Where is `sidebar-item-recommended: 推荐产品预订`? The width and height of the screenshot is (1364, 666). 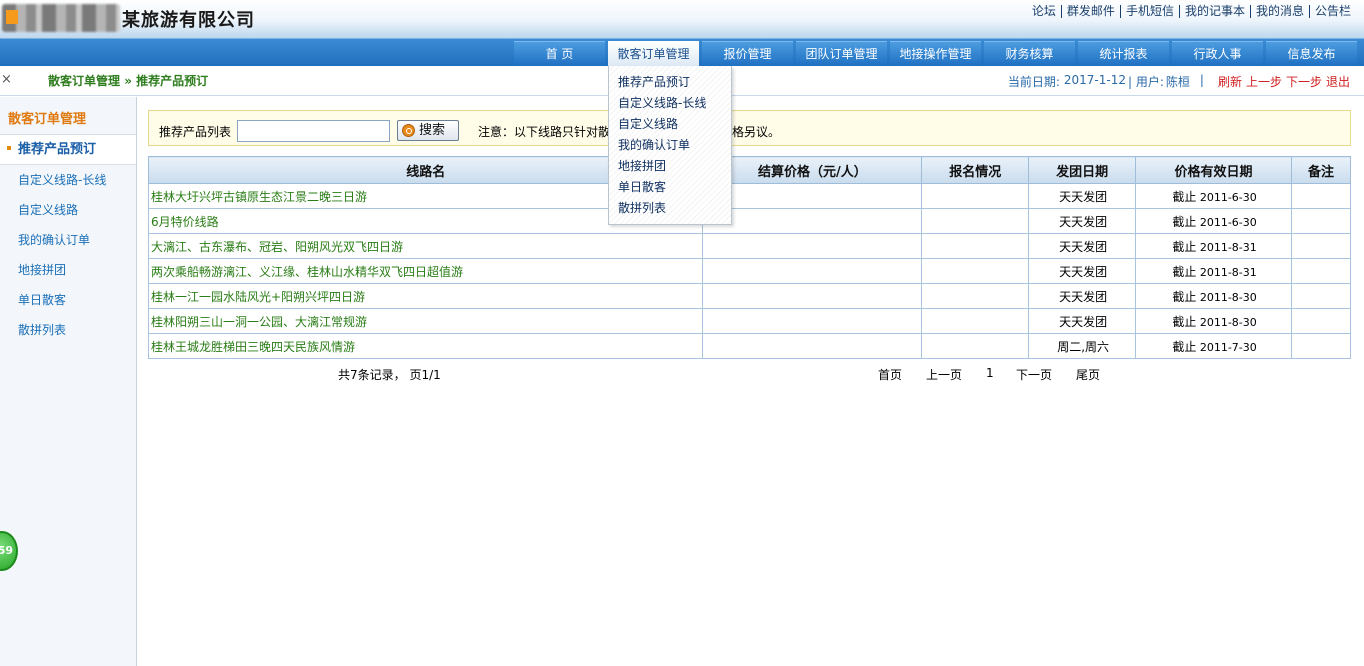
sidebar-item-recommended: 推荐产品预订 is located at coordinates (68, 150).